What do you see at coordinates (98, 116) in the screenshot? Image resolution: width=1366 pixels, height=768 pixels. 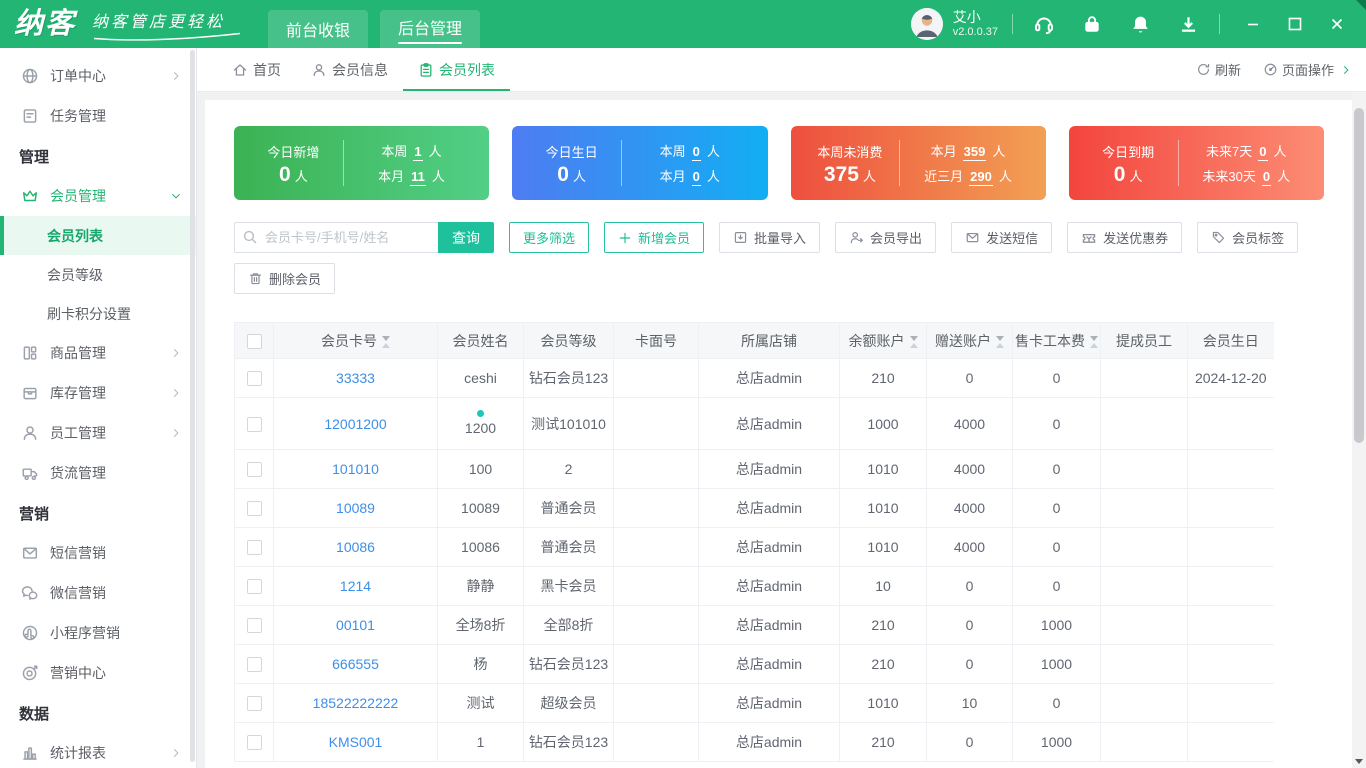 I see `sidebar-item-1: 任务管理` at bounding box center [98, 116].